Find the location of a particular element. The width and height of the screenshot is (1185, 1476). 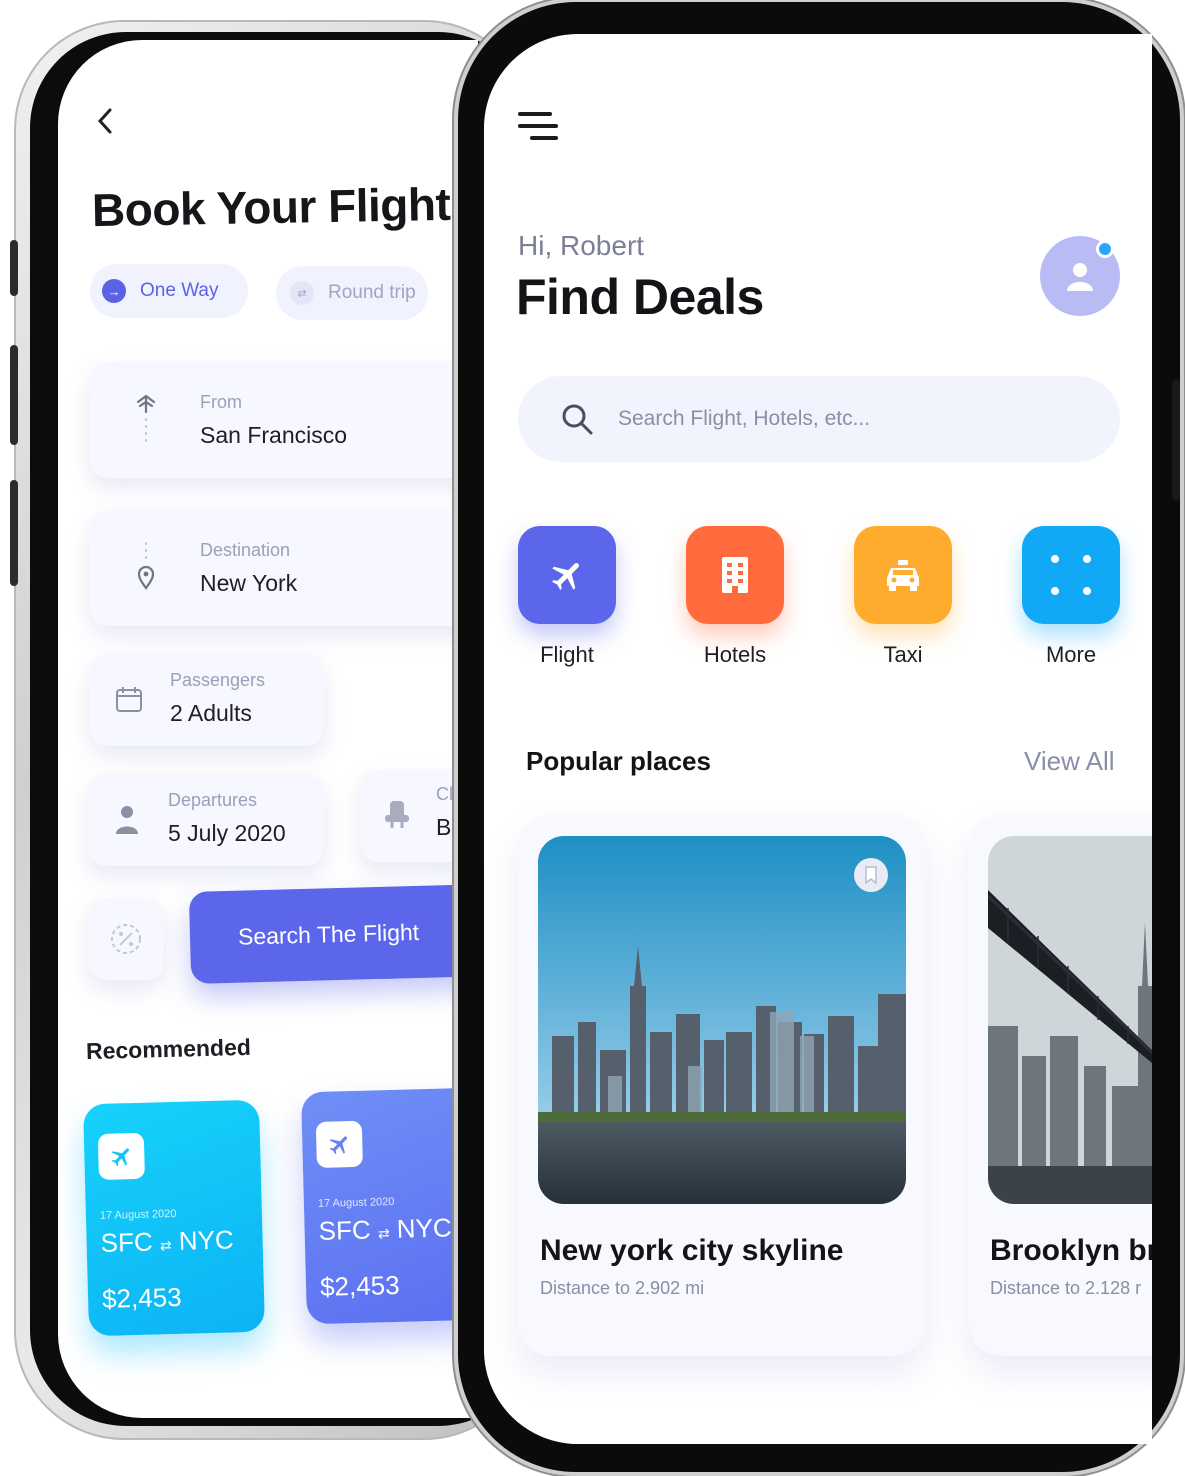

grid-dots-icon is located at coordinates (1071, 575).